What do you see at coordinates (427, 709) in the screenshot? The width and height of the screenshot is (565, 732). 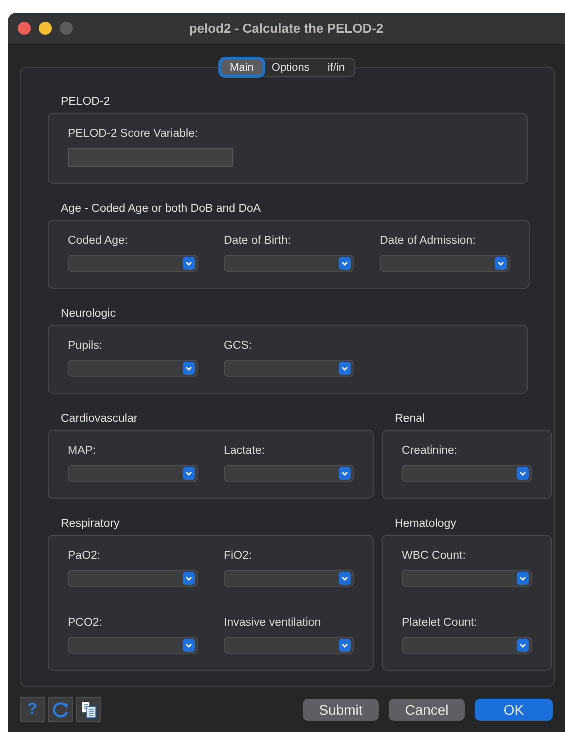 I see `dialog-button: Cancel` at bounding box center [427, 709].